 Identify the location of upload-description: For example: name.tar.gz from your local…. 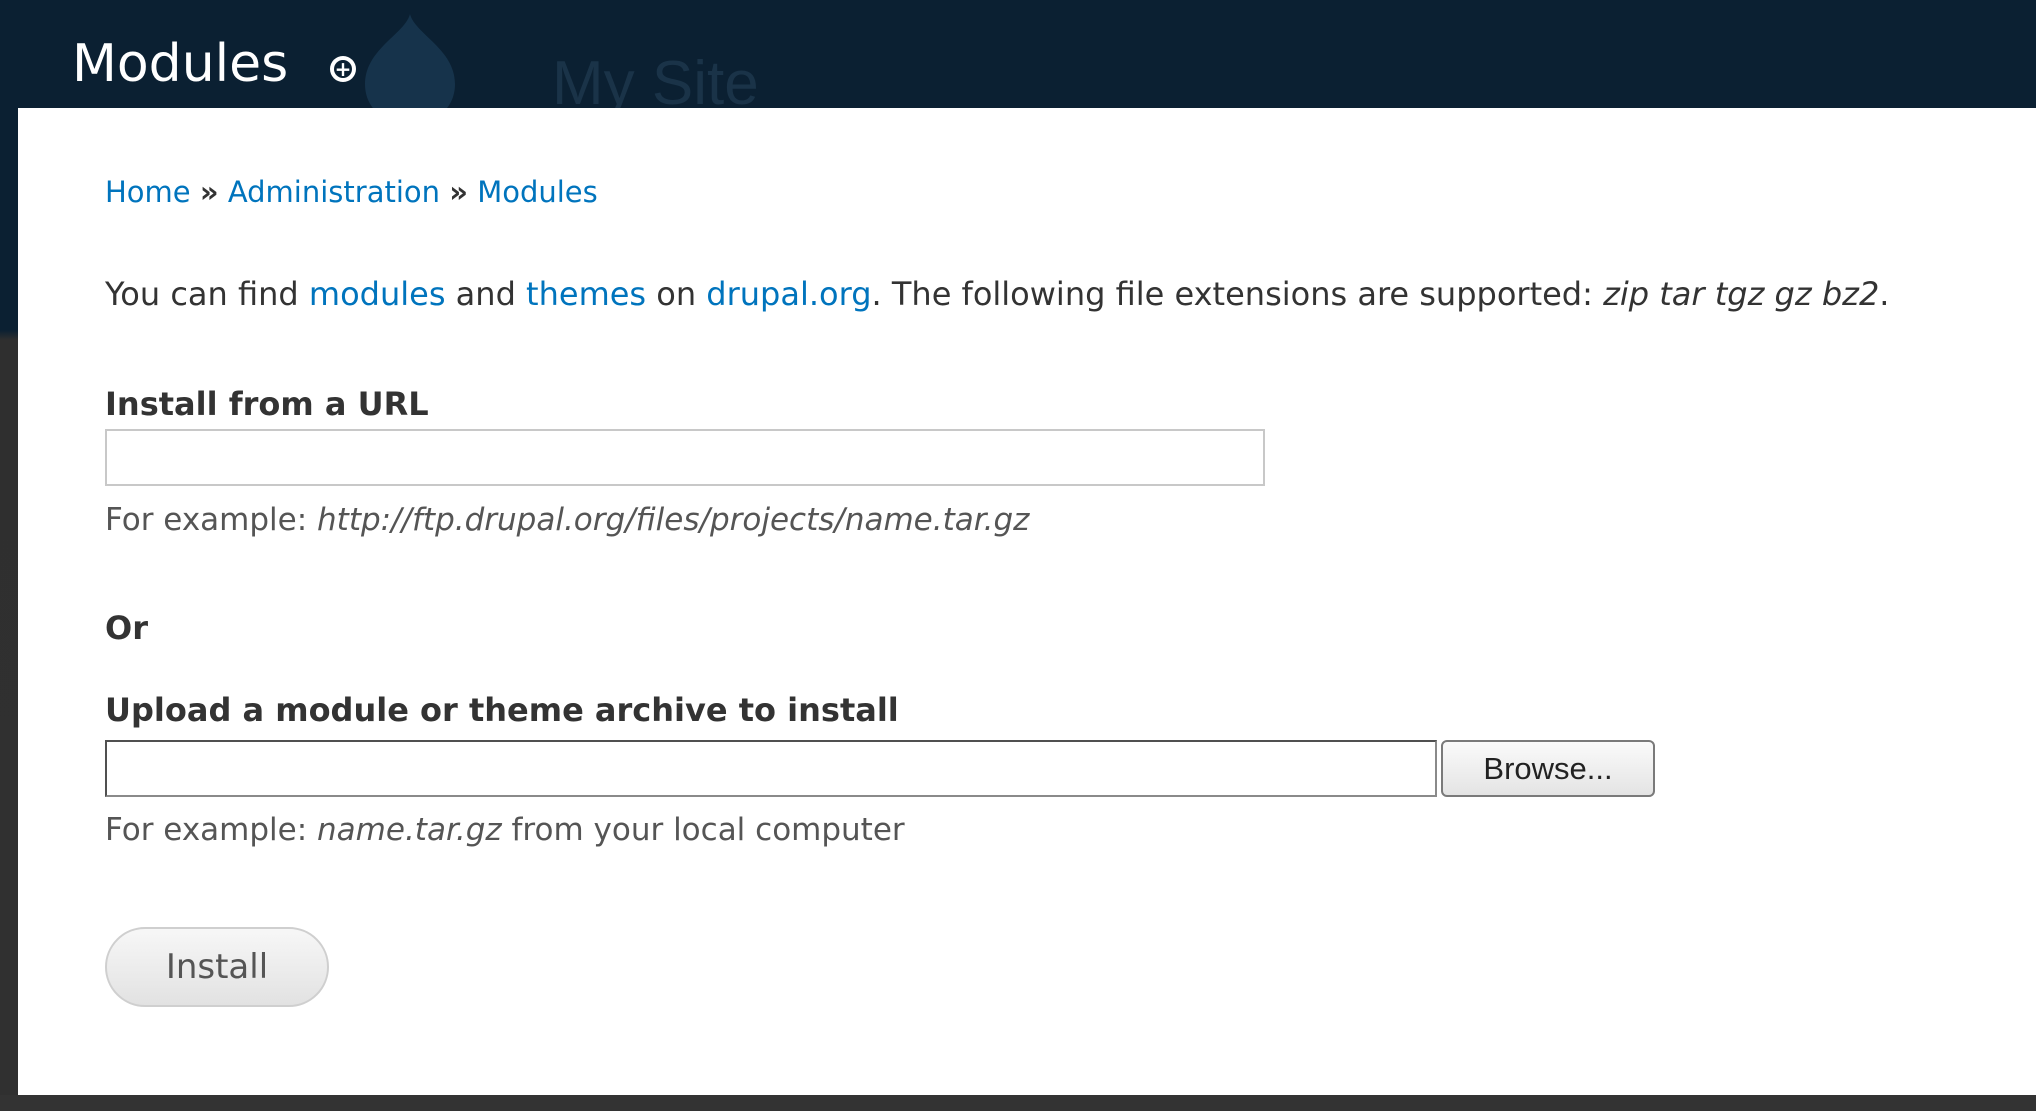
(505, 830).